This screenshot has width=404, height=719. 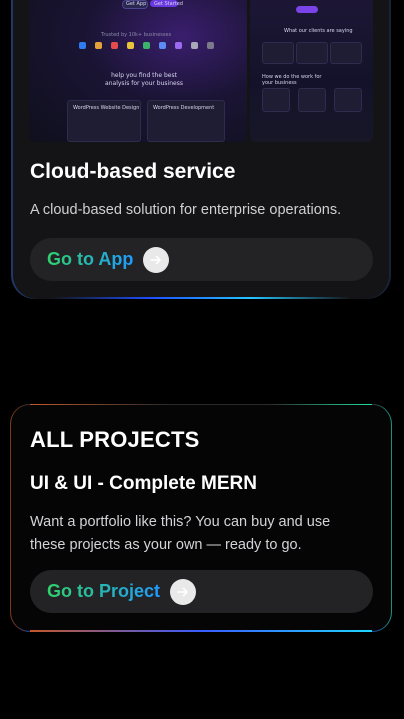 I want to click on preview-logo-5-icon, so click(x=146, y=45).